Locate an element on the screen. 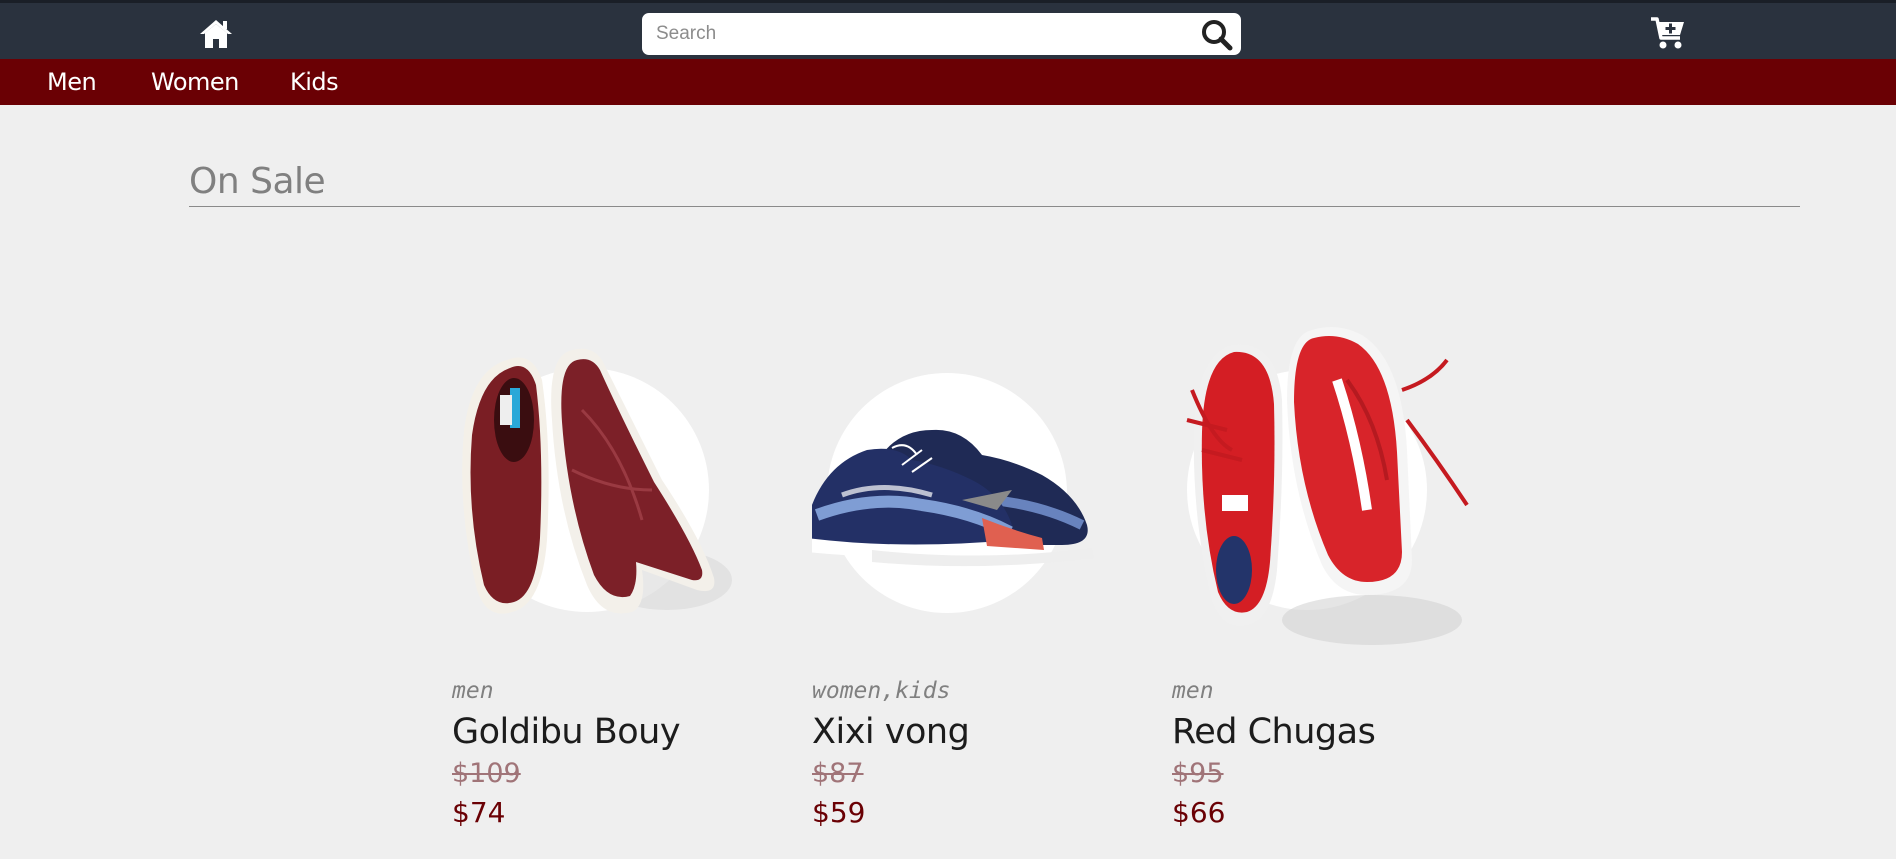  search-icon is located at coordinates (1217, 35).